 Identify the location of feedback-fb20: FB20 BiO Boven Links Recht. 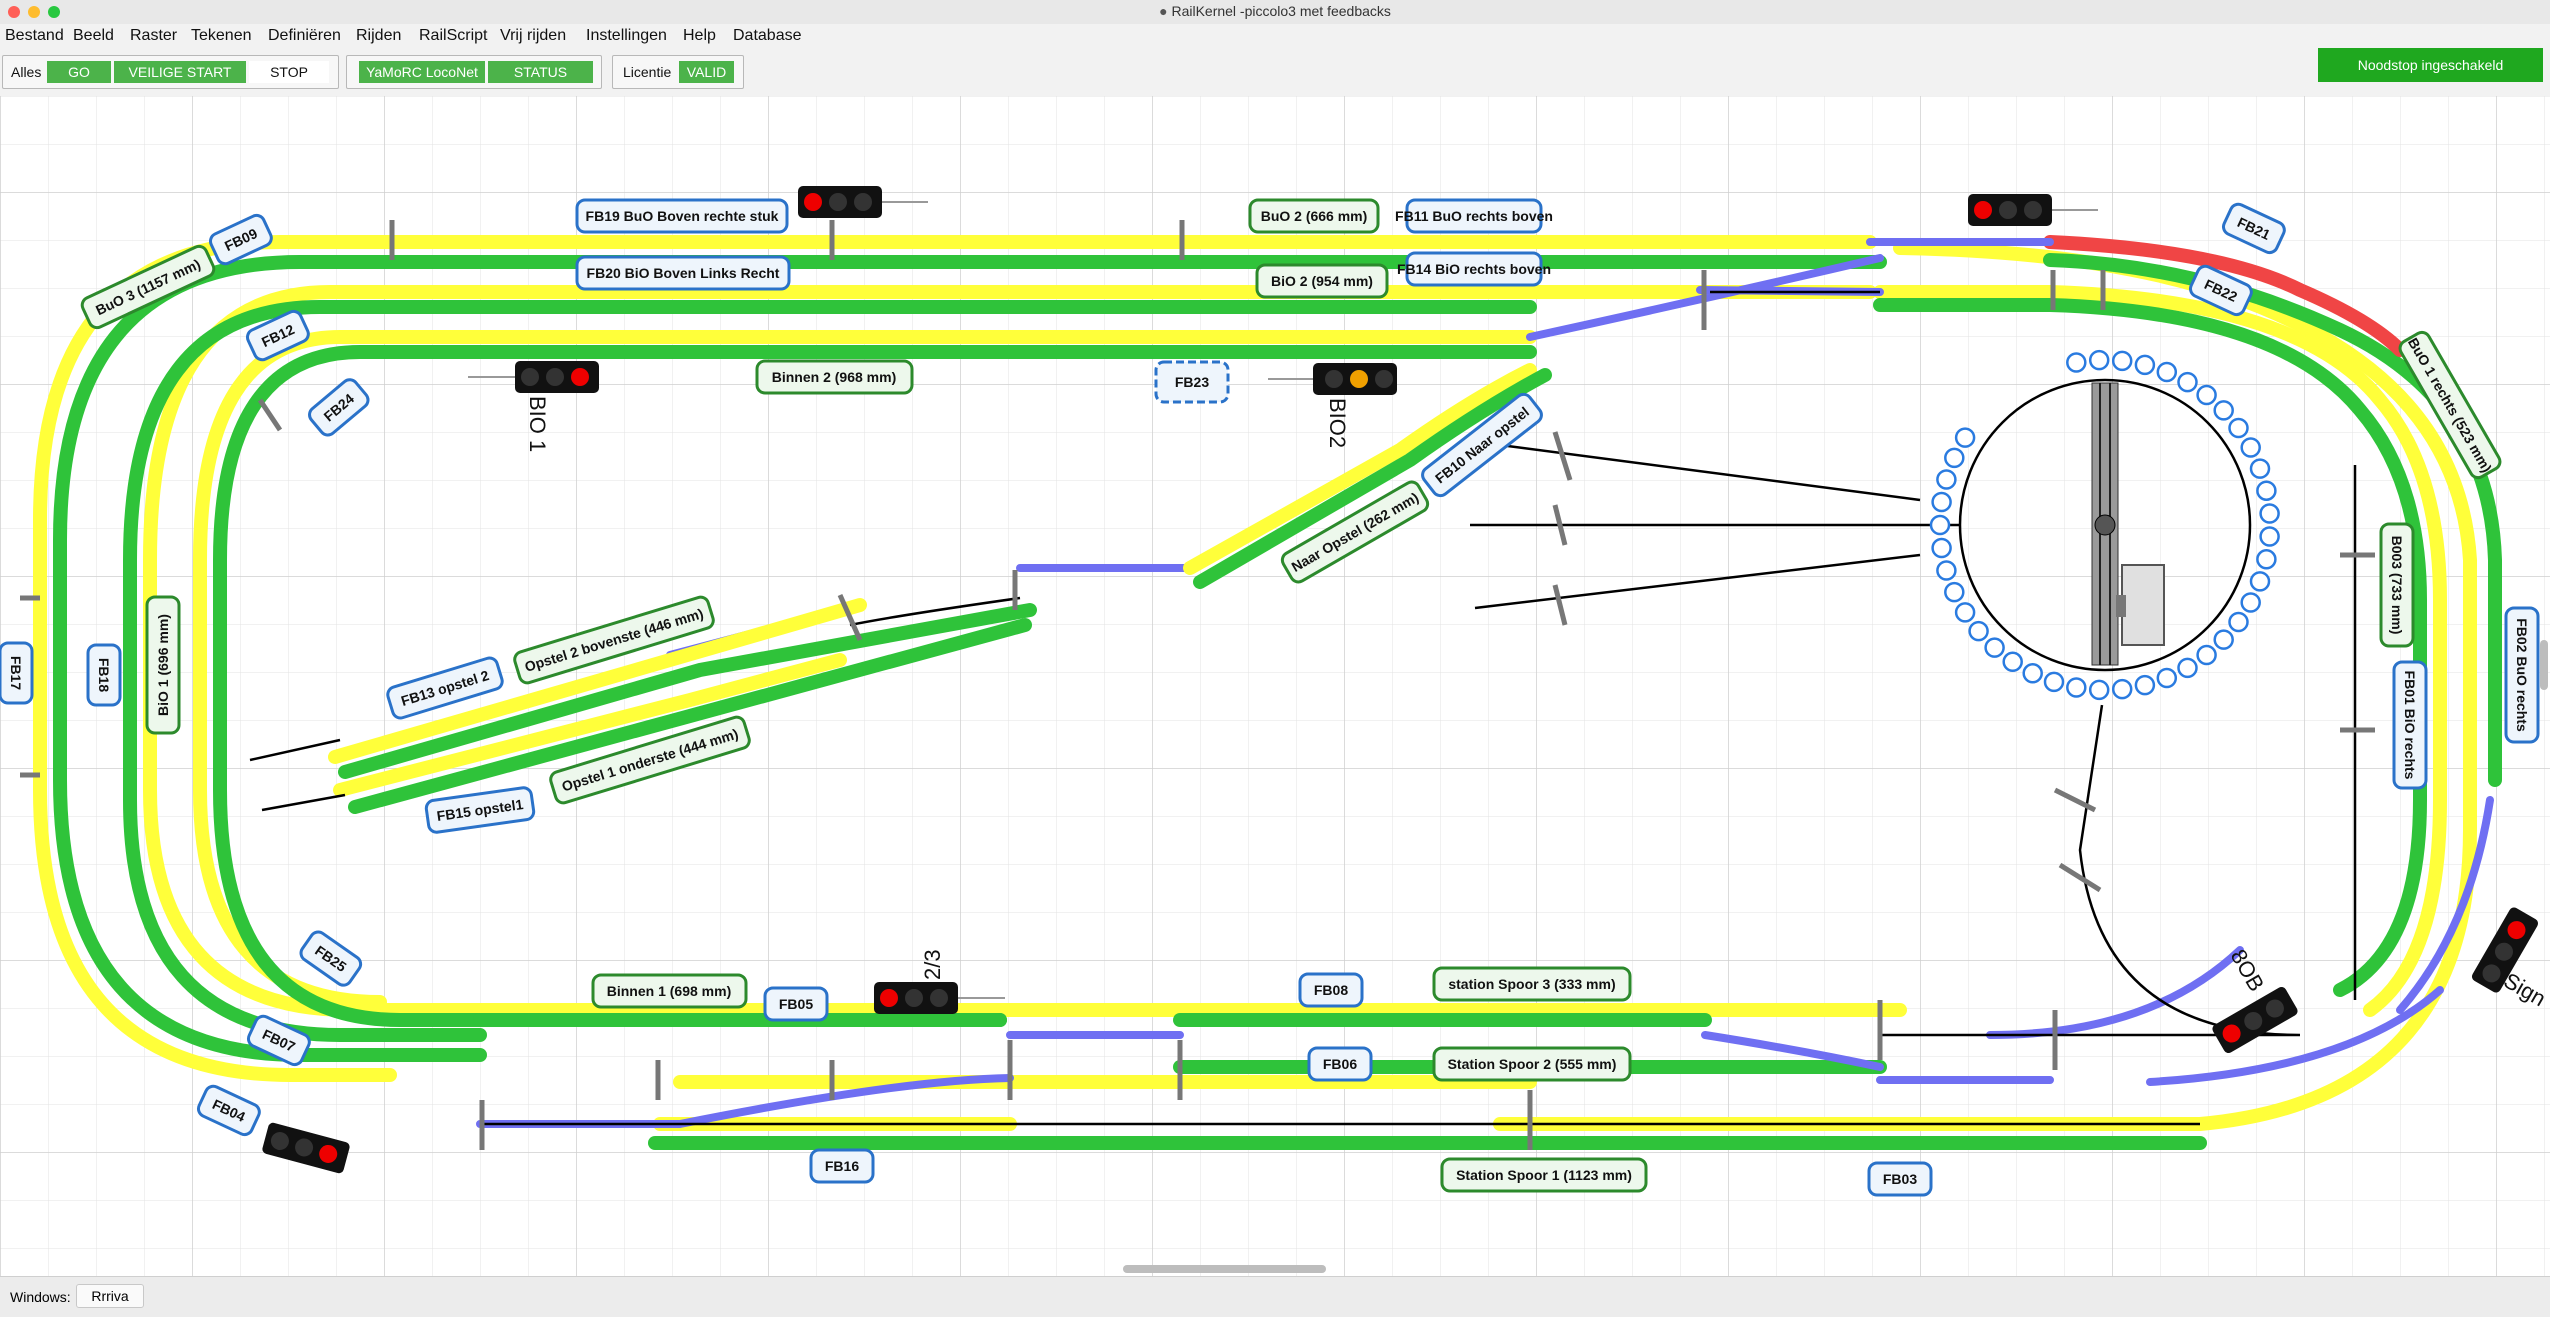
(683, 273).